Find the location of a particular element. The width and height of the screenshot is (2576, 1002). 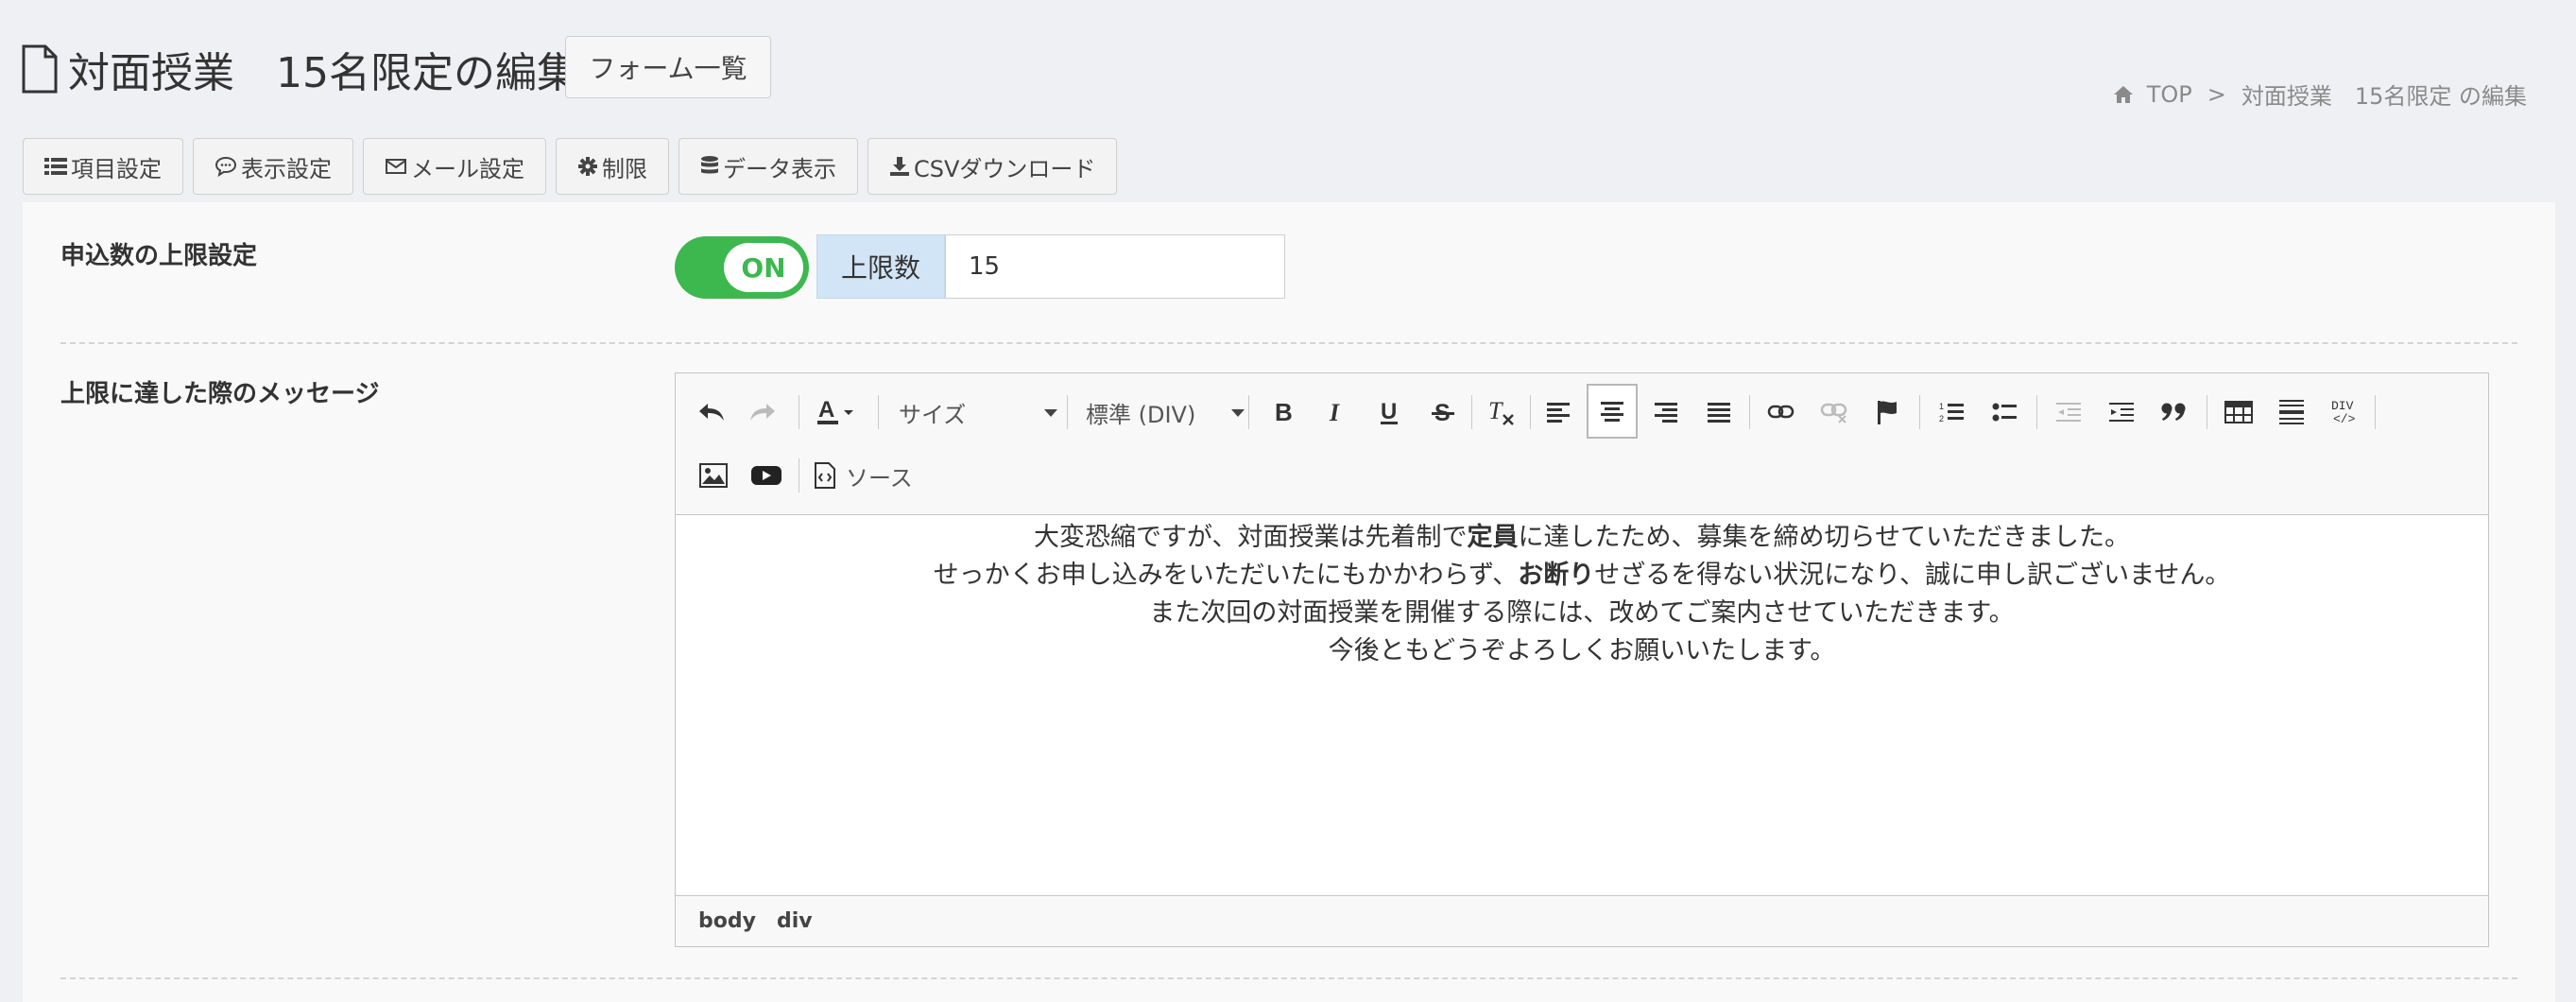

limit-setting-label: 申込数の上限設定 is located at coordinates (159, 256).